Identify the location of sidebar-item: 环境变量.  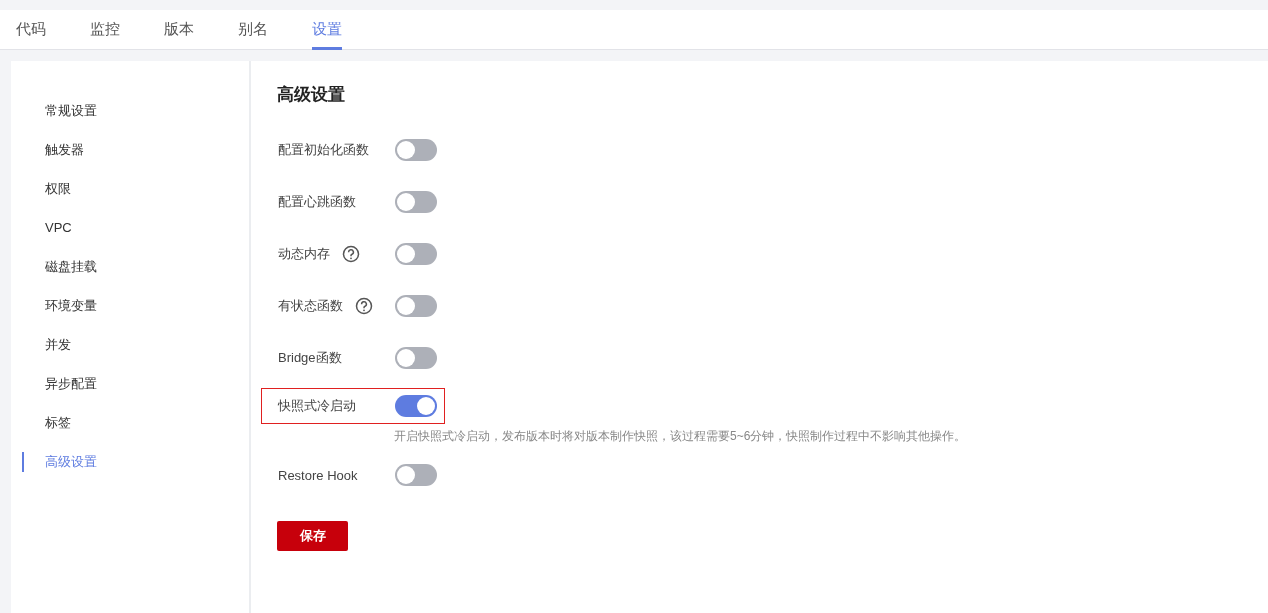
(59, 305).